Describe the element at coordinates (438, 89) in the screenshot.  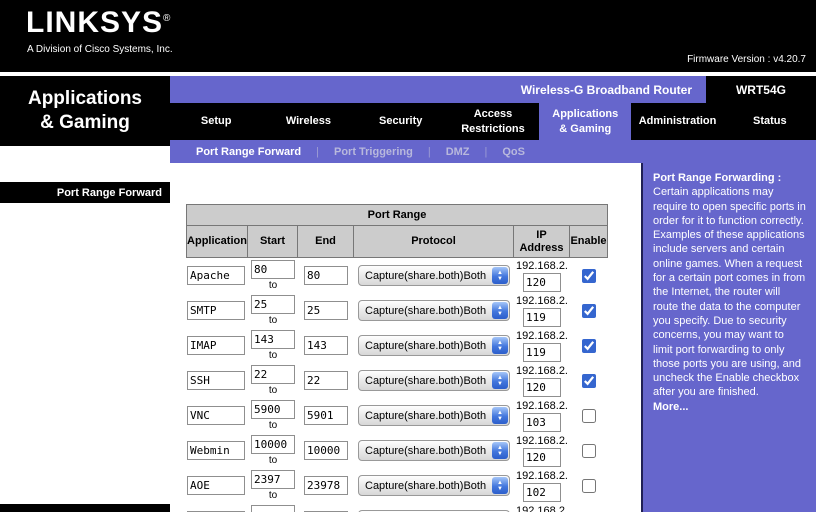
I see `product-name-bar: Wireless-G Broadband Router` at that location.